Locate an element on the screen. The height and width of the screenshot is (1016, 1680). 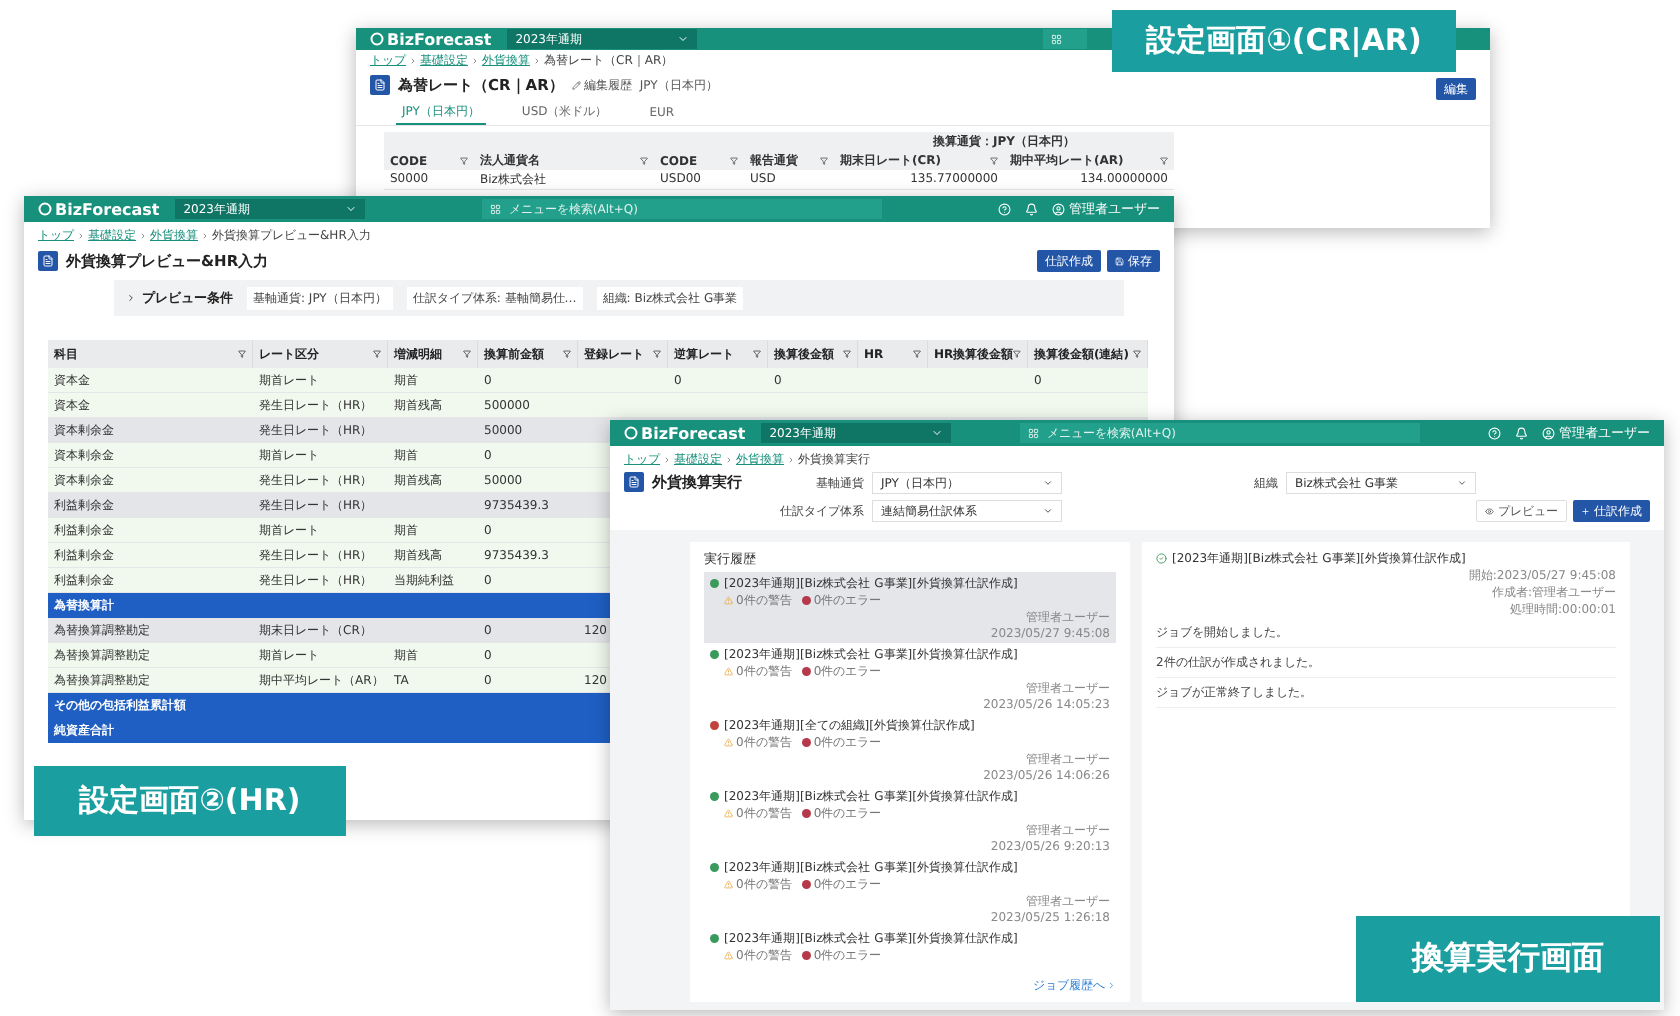
caption-label: 設定画面②(HR) is located at coordinates (190, 801).